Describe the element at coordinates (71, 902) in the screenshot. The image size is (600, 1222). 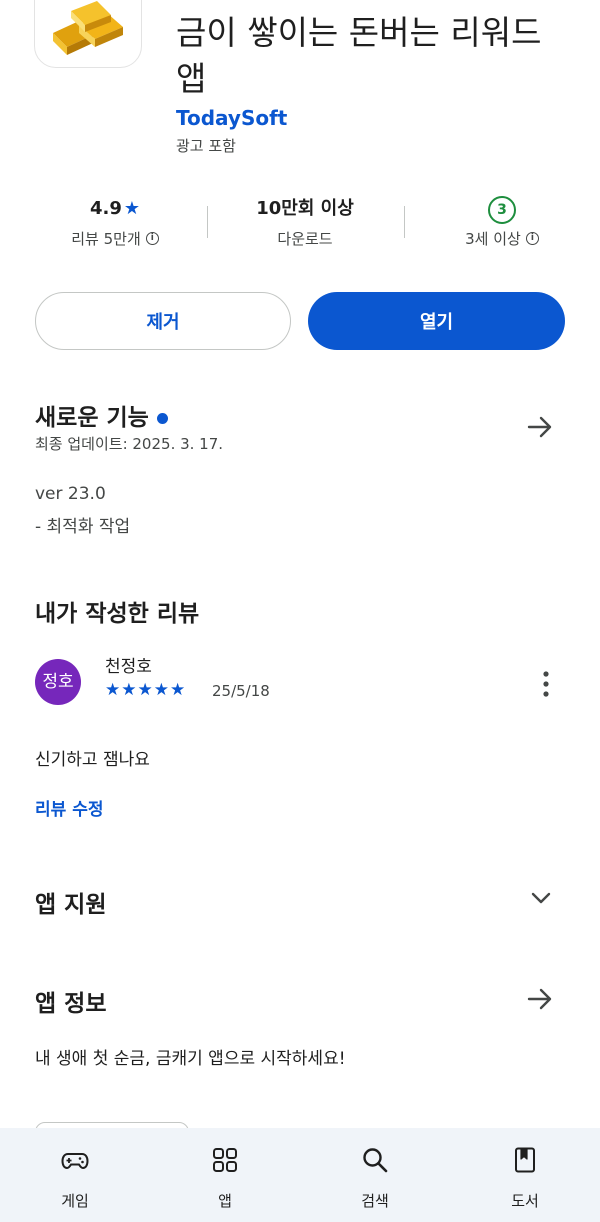
I see `app-support-title: 앱 지원` at that location.